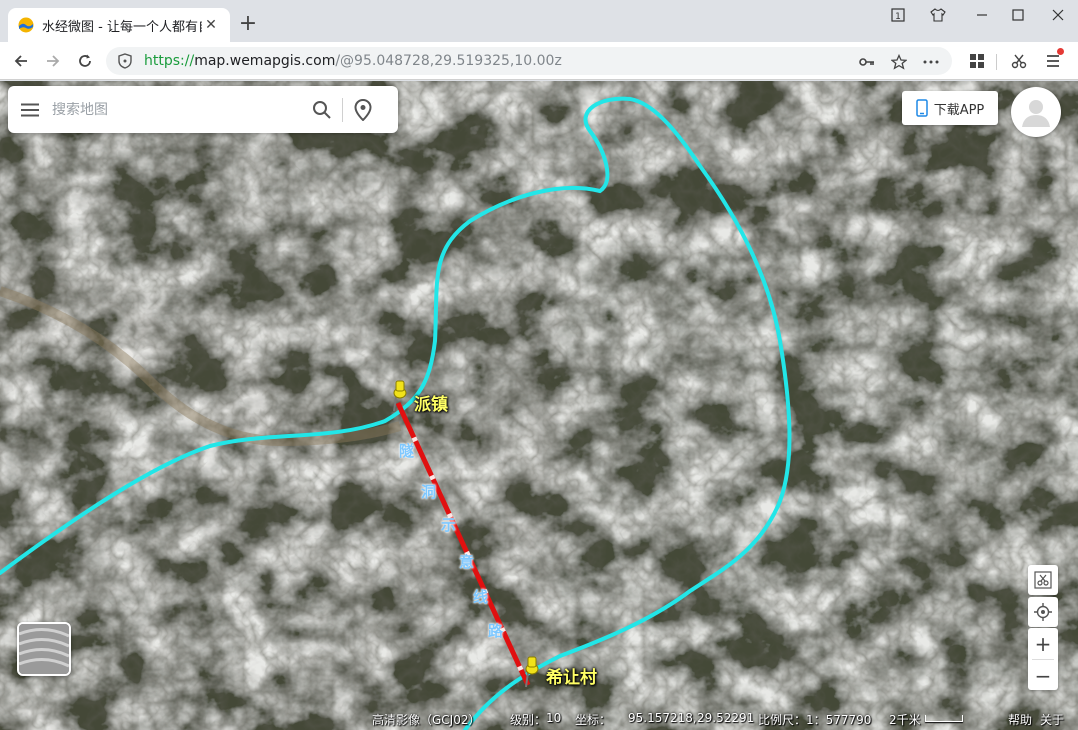  What do you see at coordinates (867, 62) in the screenshot?
I see `key-icon` at bounding box center [867, 62].